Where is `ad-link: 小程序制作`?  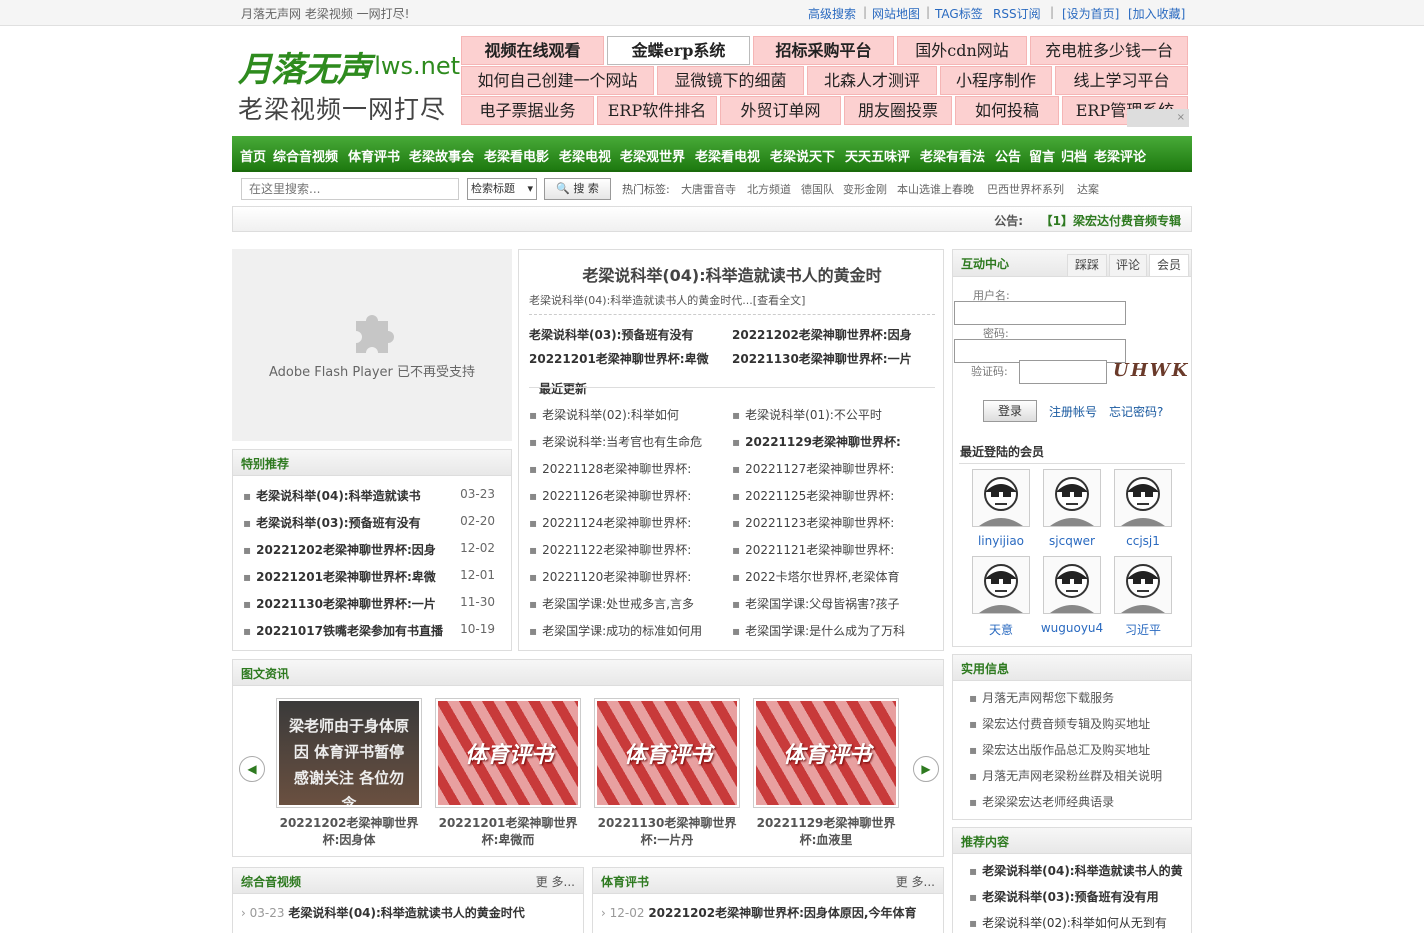
ad-link: 小程序制作 is located at coordinates (996, 80).